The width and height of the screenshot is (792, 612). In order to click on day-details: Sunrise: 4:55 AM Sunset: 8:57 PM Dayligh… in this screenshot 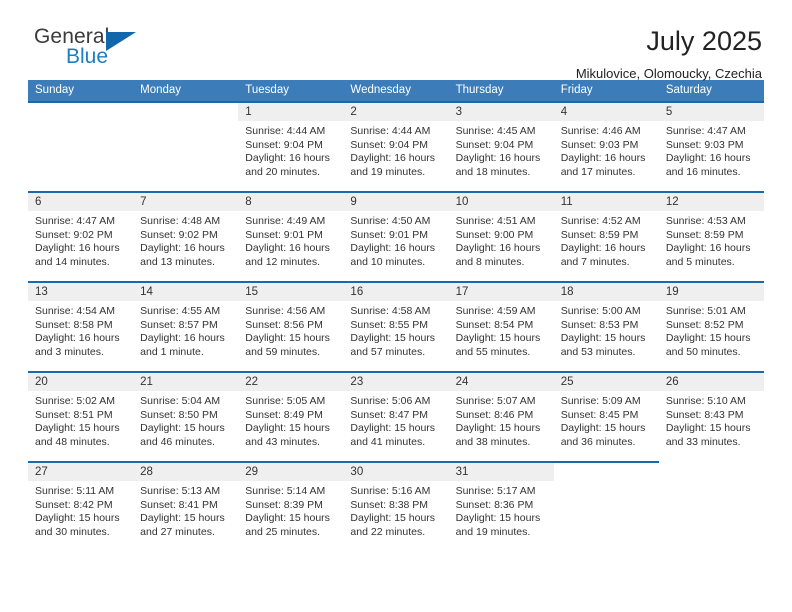, I will do `click(185, 330)`.